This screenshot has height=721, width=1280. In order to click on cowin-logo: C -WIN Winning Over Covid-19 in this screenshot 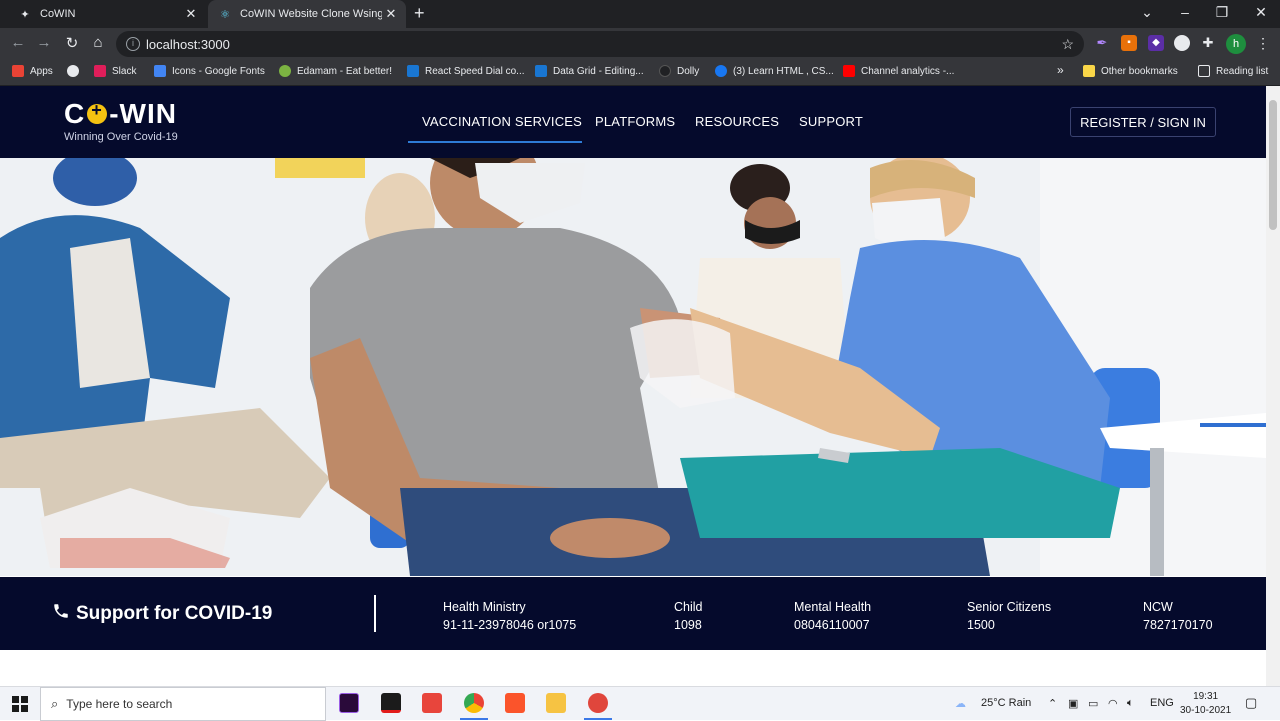, I will do `click(121, 120)`.